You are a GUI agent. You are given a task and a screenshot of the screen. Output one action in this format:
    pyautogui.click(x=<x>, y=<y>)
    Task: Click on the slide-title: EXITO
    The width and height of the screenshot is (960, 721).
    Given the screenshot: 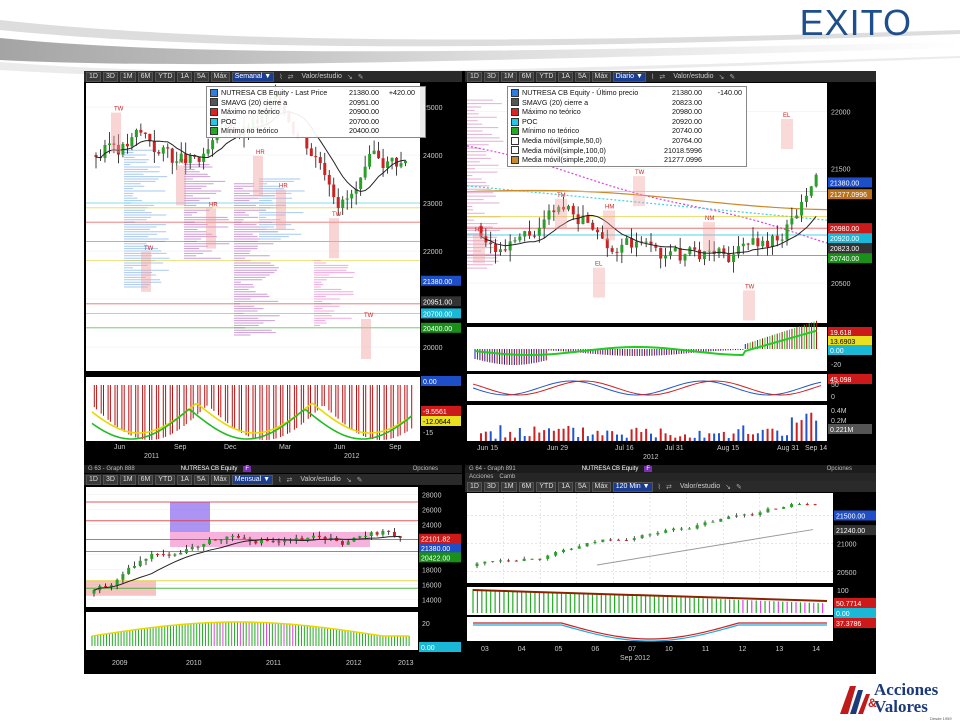 What is the action you would take?
    pyautogui.click(x=855, y=22)
    